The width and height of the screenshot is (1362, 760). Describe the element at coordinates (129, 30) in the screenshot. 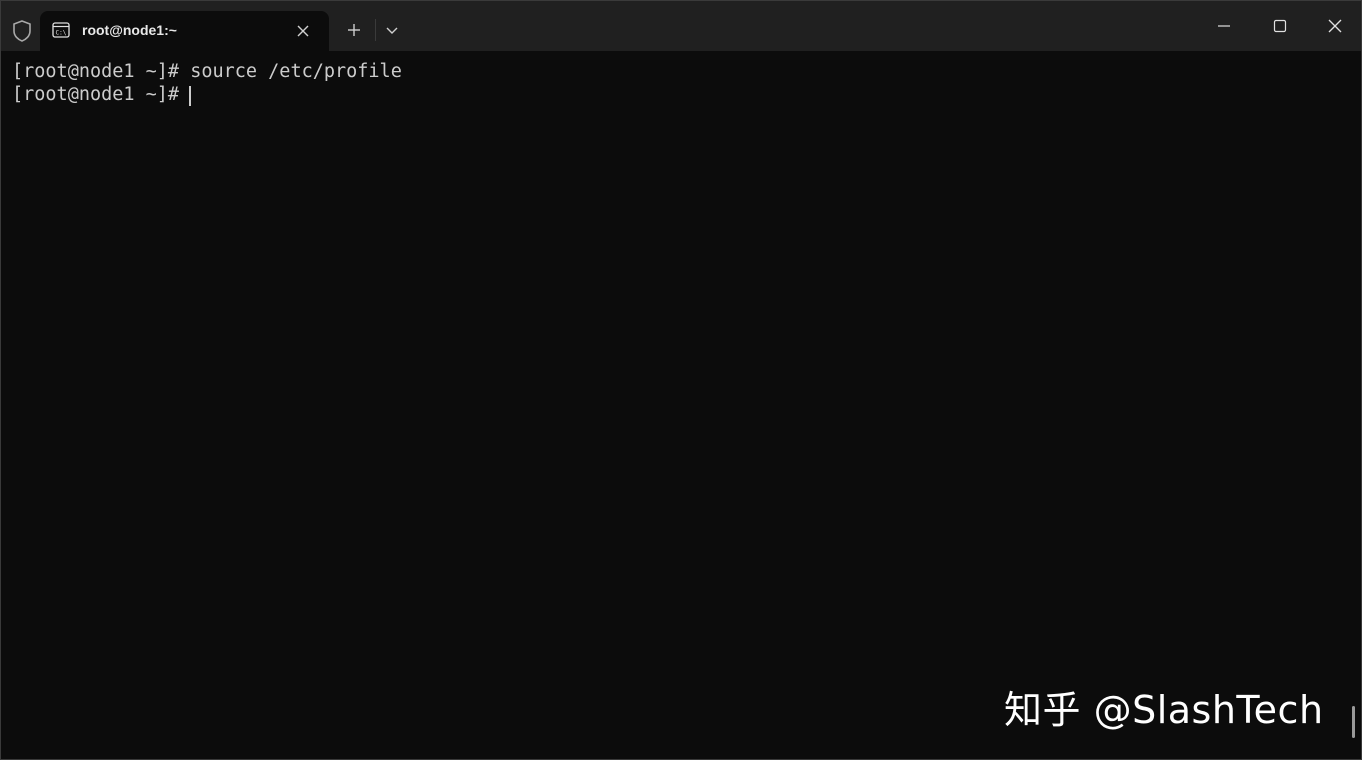

I see `tab-title: root@node1:~` at that location.